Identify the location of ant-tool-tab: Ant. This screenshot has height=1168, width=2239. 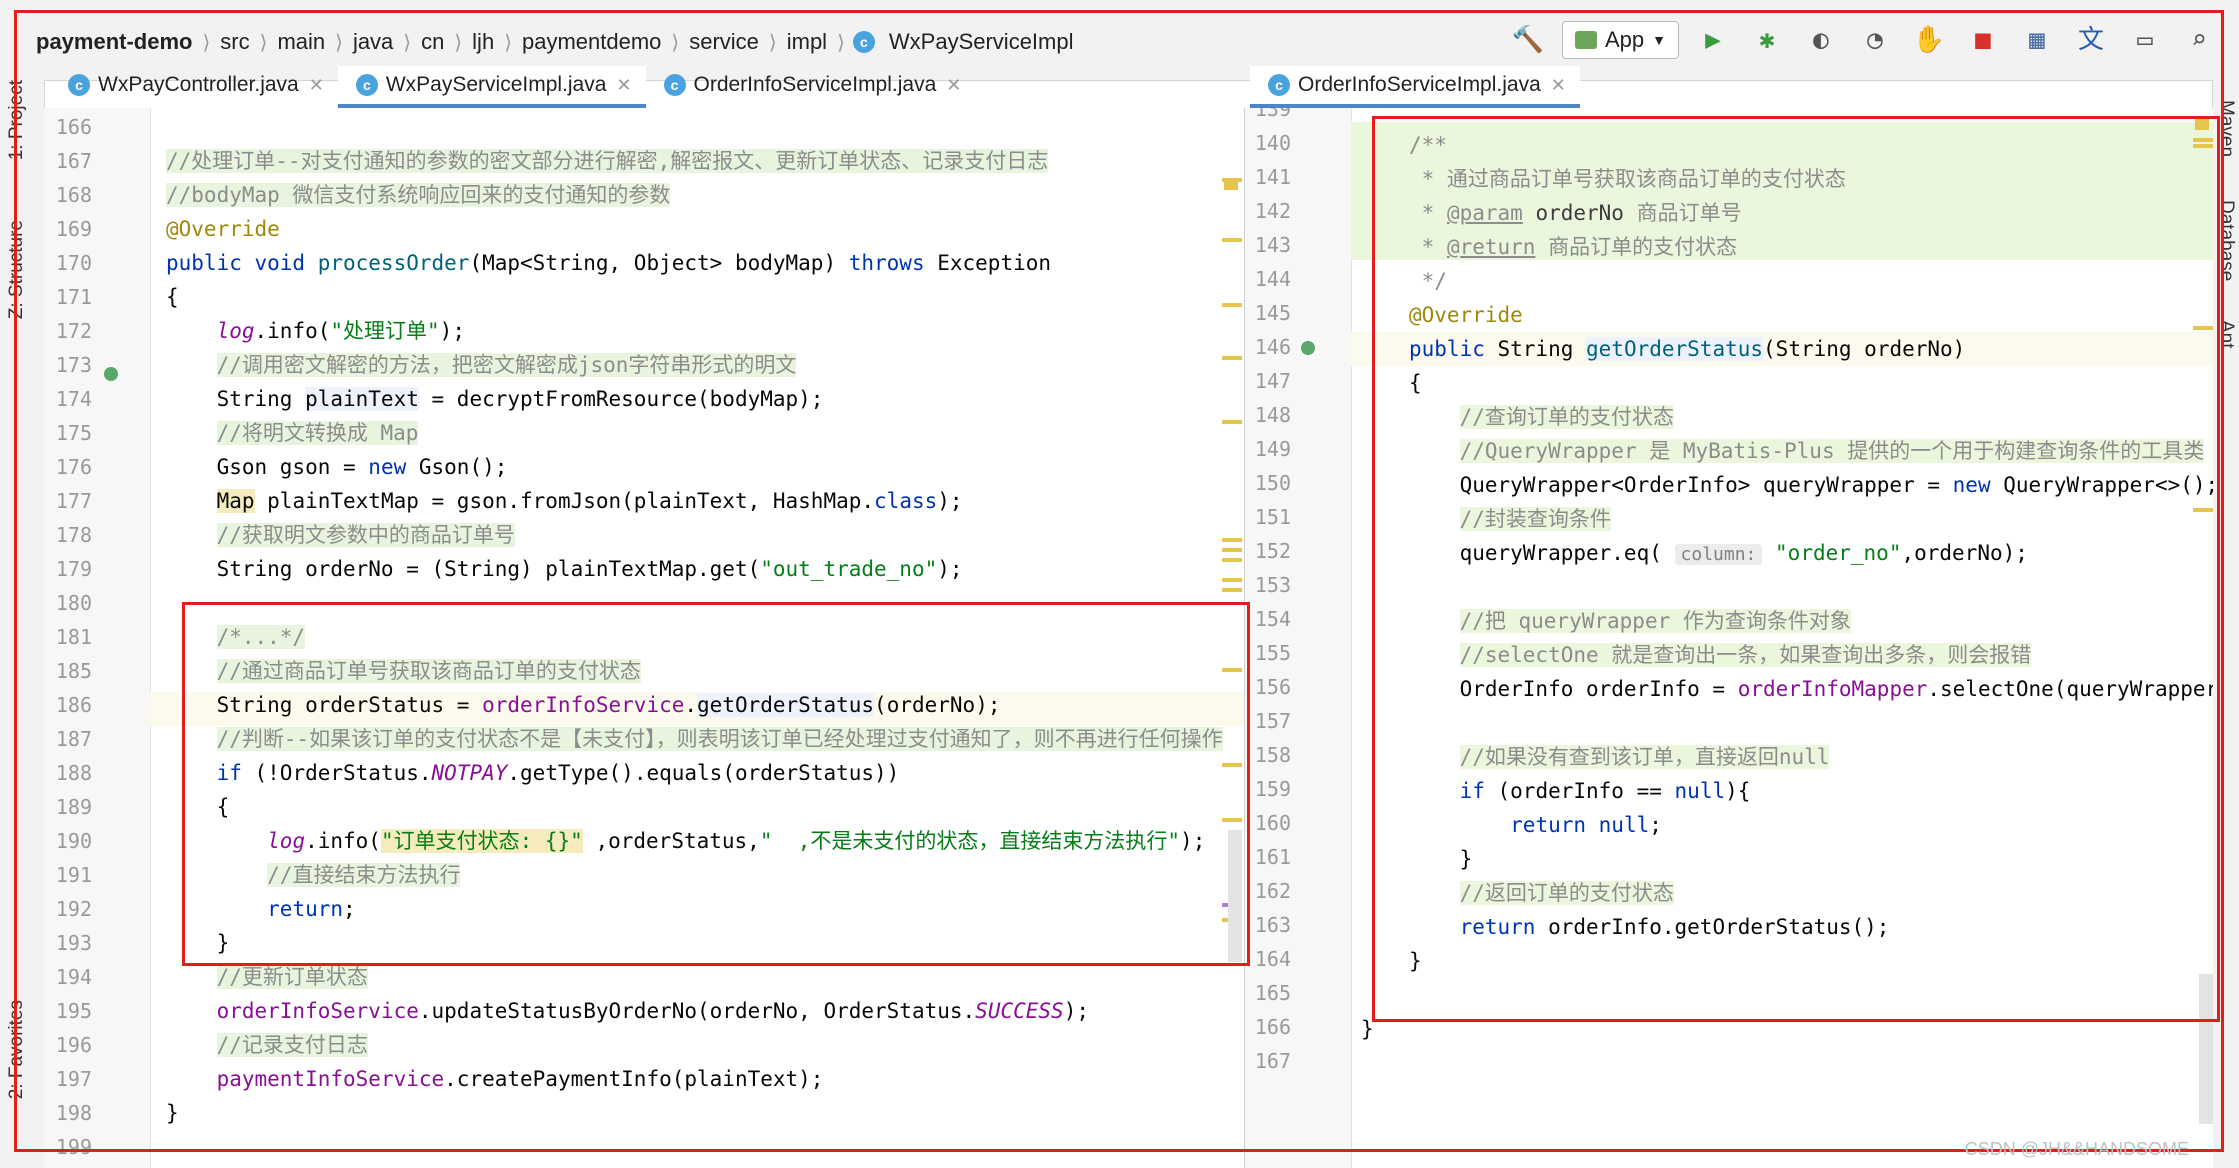
(2226, 334).